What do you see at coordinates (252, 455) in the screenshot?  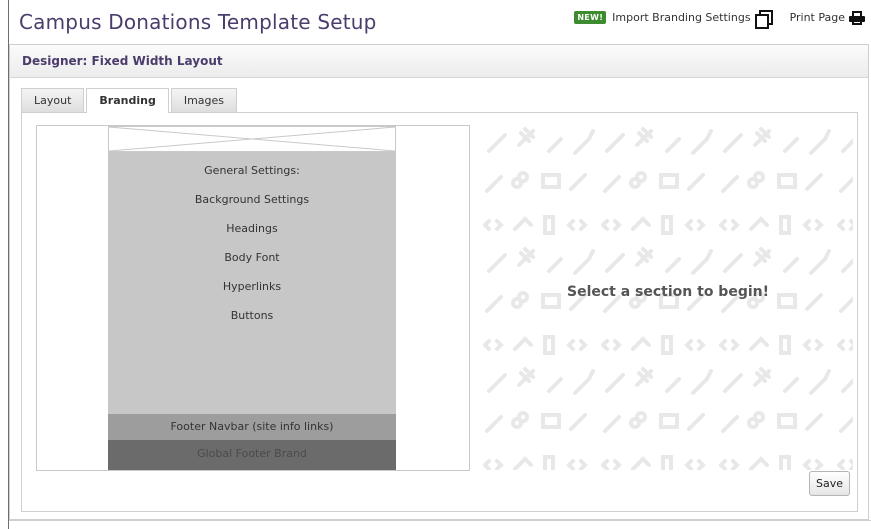 I see `global-footer-brand-section: Global Footer Brand` at bounding box center [252, 455].